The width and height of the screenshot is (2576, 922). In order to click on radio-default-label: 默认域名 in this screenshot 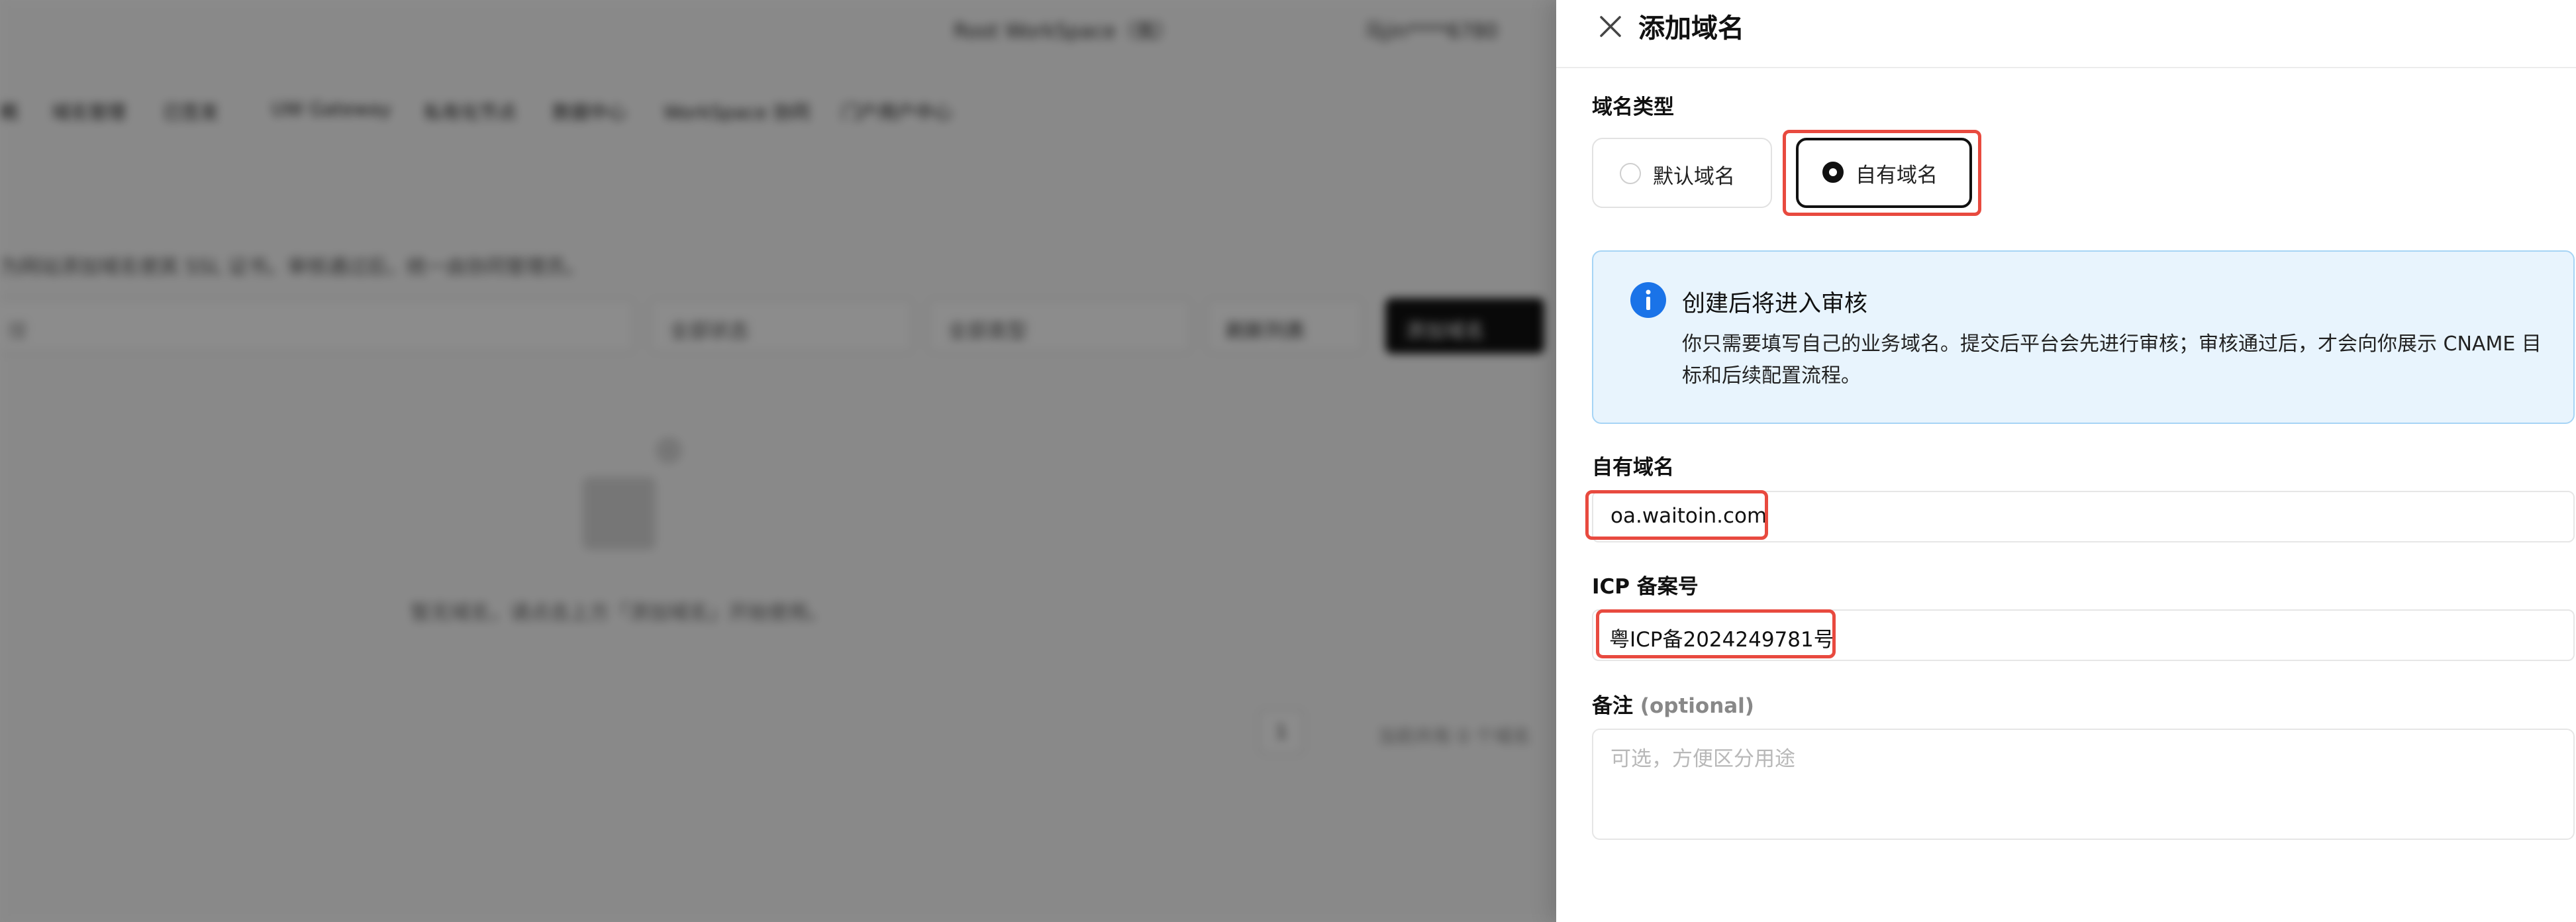, I will do `click(1694, 177)`.